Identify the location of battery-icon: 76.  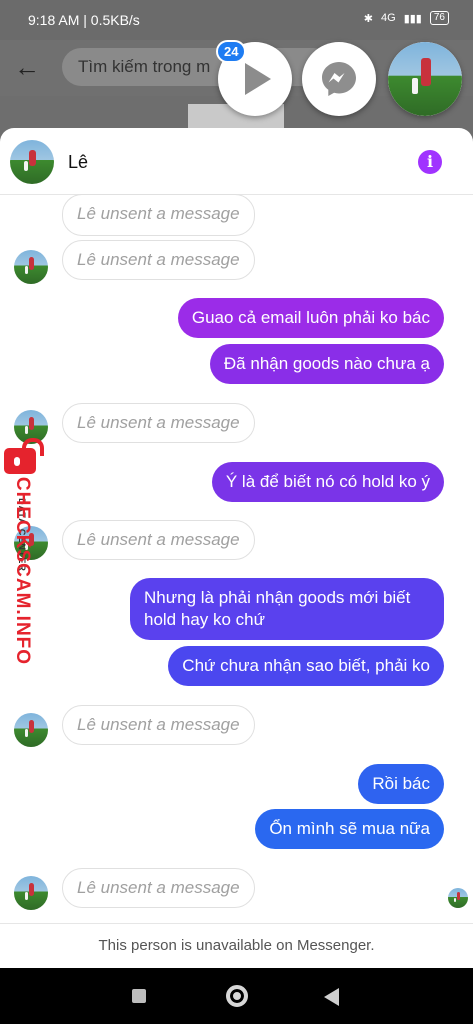
(439, 18).